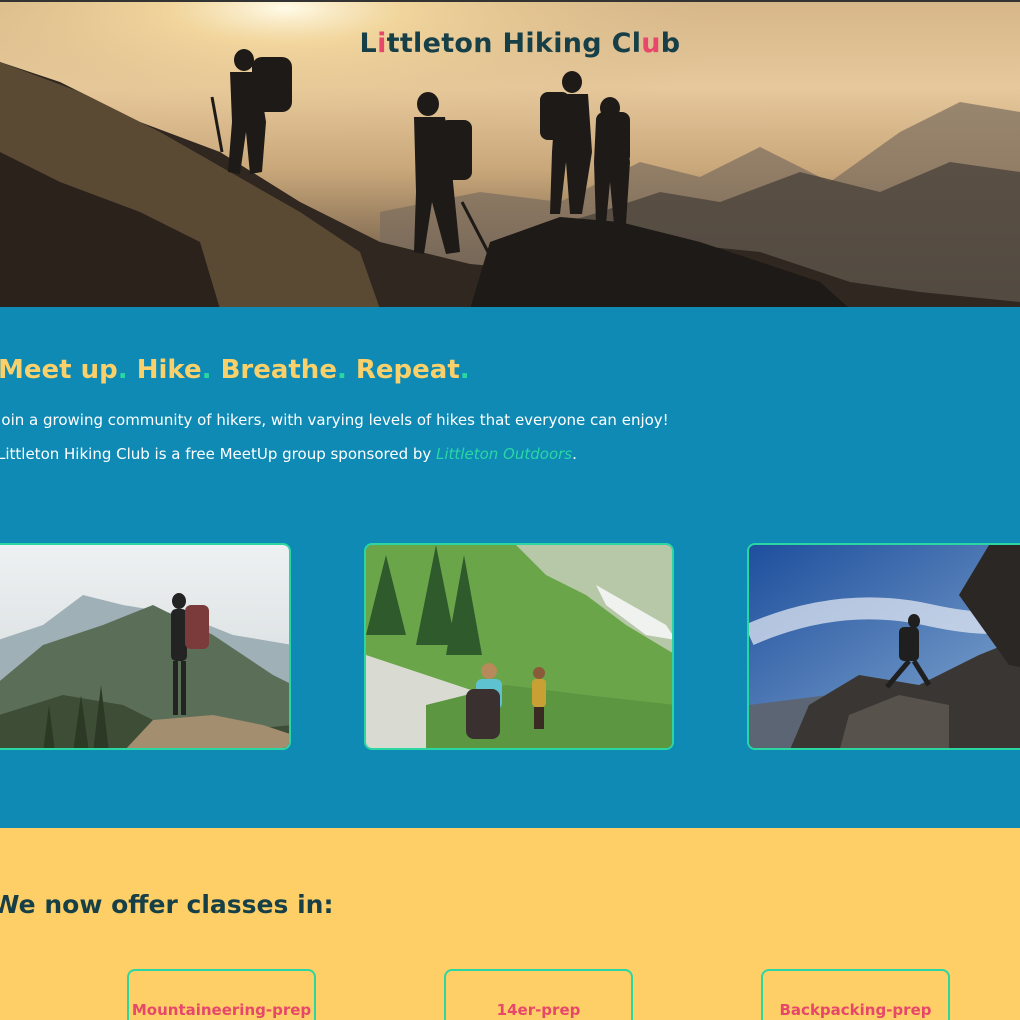 This screenshot has height=1020, width=1020. What do you see at coordinates (169, 370) in the screenshot?
I see `tagline-word: Hike` at bounding box center [169, 370].